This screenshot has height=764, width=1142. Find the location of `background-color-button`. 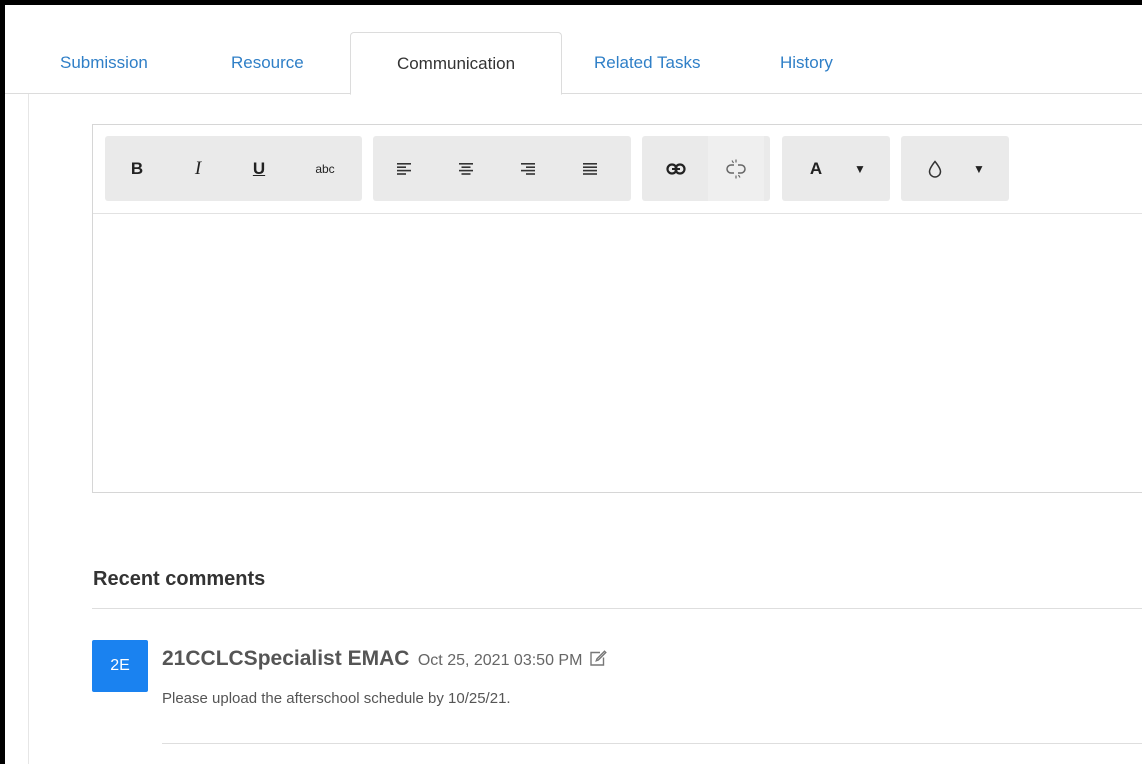

background-color-button is located at coordinates (935, 168).